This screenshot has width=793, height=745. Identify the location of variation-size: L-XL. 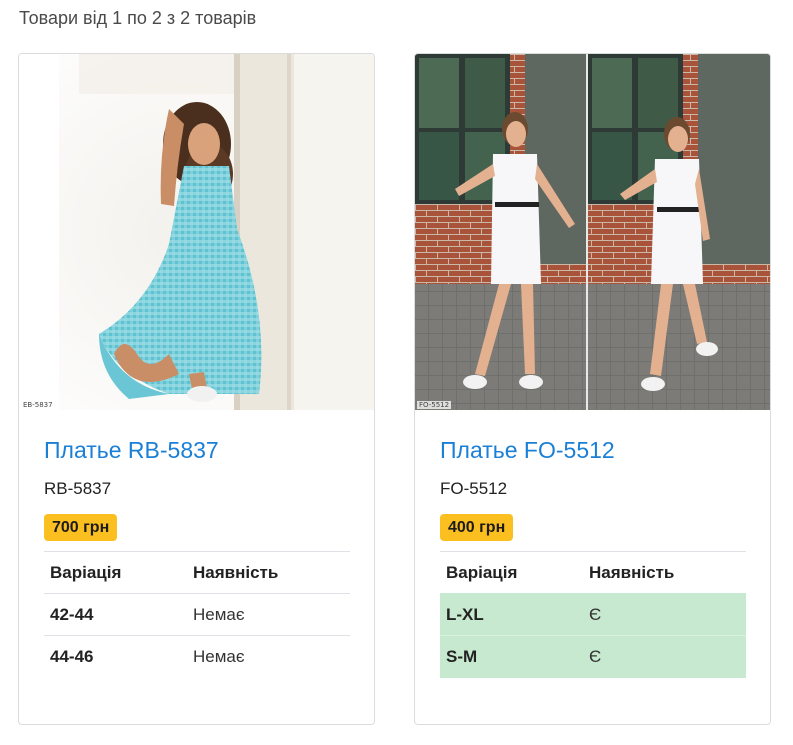
(511, 614).